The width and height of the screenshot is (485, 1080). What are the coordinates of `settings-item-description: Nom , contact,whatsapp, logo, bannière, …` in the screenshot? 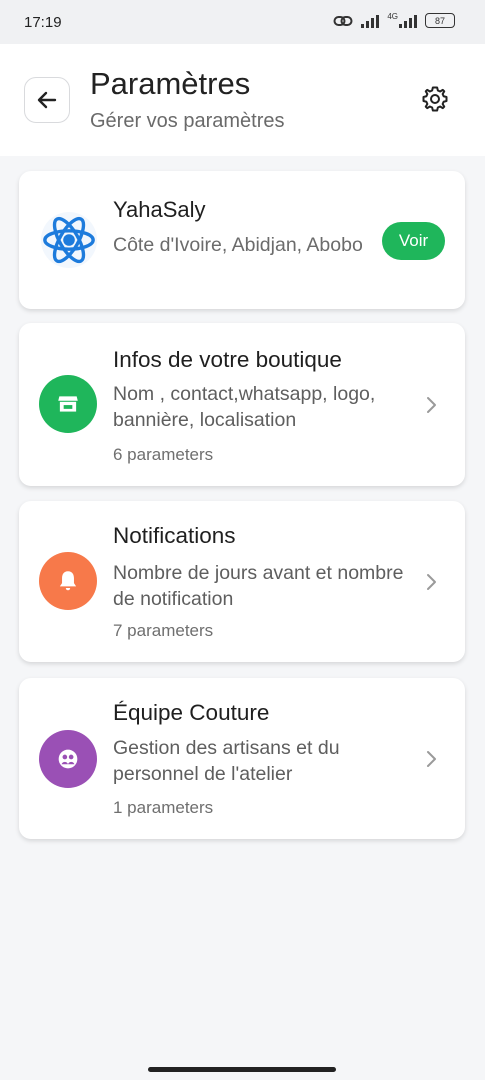 It's located at (244, 407).